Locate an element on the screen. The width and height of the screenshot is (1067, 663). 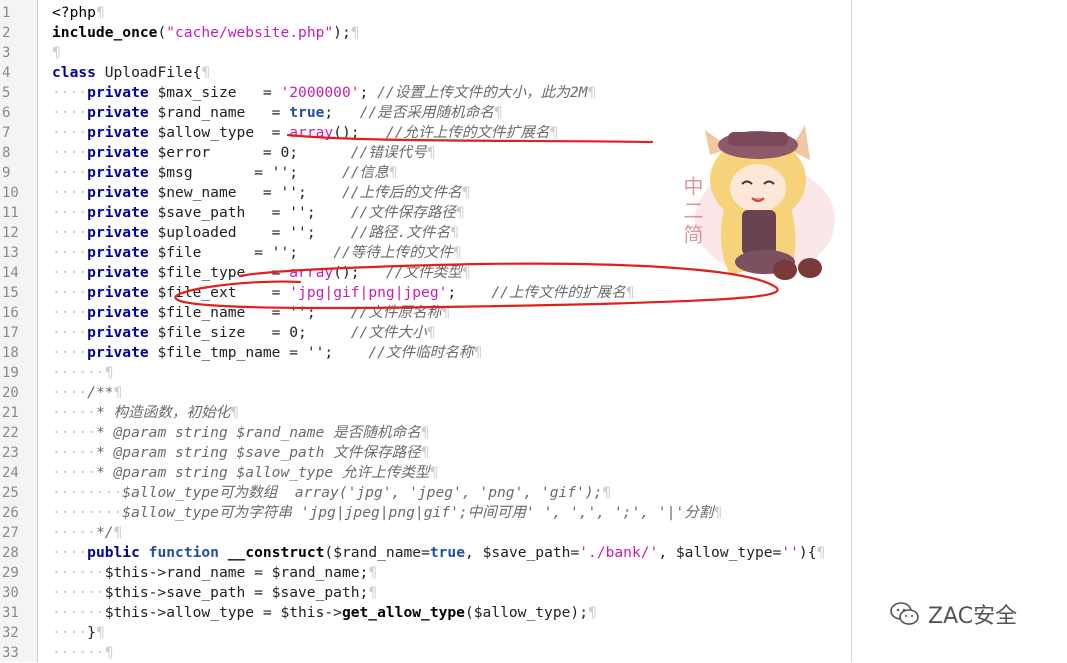
code-token-pl: $rand_name = is located at coordinates (219, 112).